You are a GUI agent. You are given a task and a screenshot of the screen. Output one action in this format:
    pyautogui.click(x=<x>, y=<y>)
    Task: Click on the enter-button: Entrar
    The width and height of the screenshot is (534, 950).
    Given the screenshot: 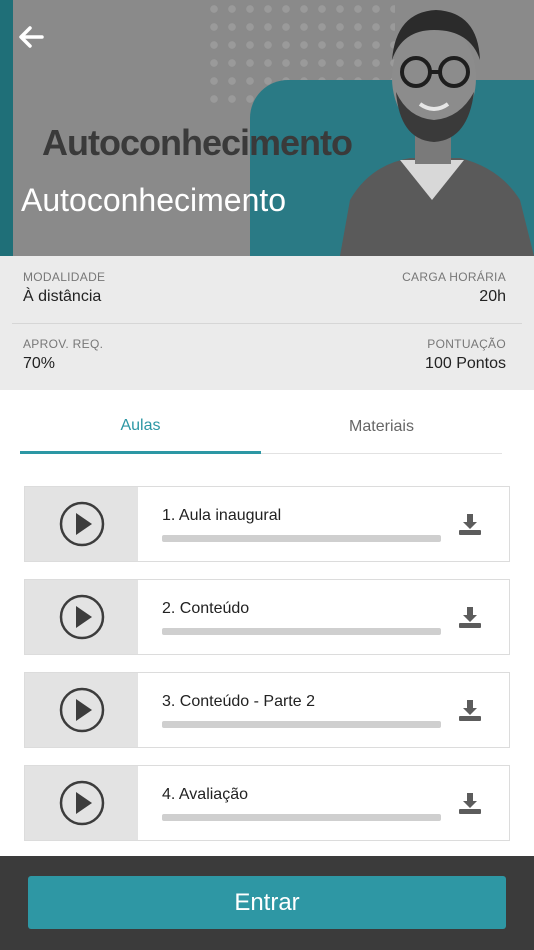 What is the action you would take?
    pyautogui.click(x=267, y=902)
    